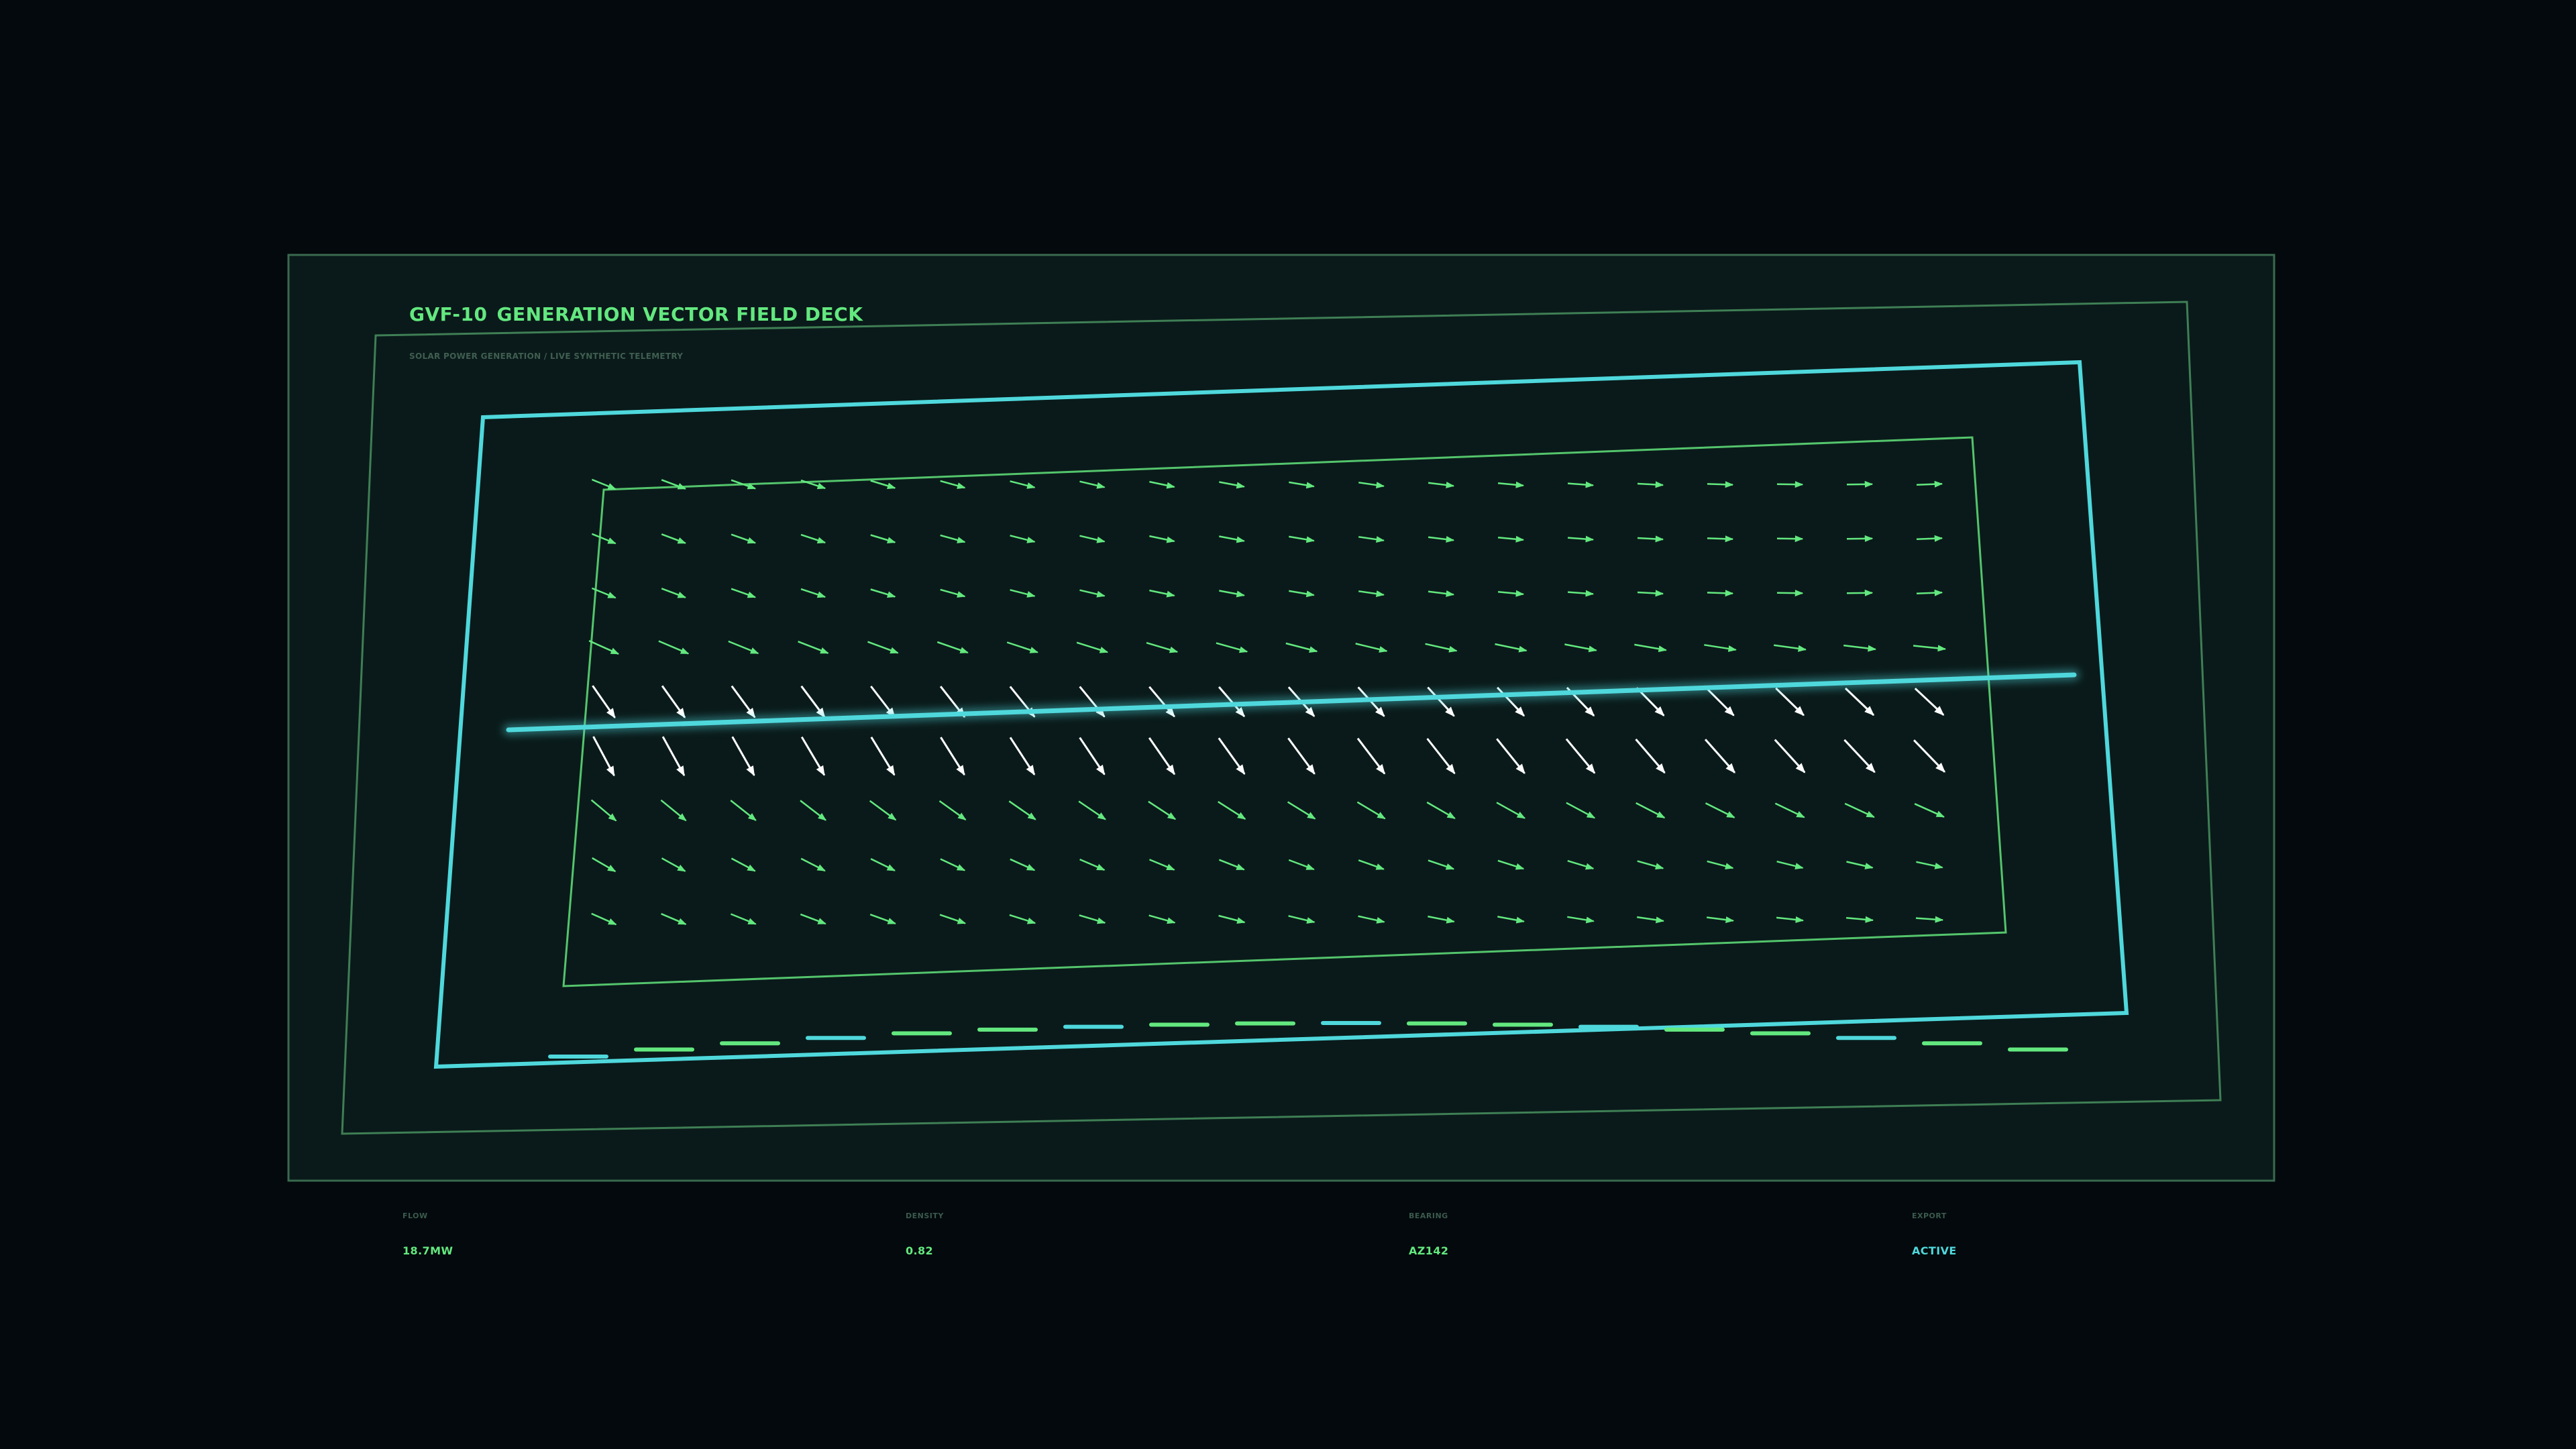  I want to click on metric-flow-label: FLOW, so click(415, 1216).